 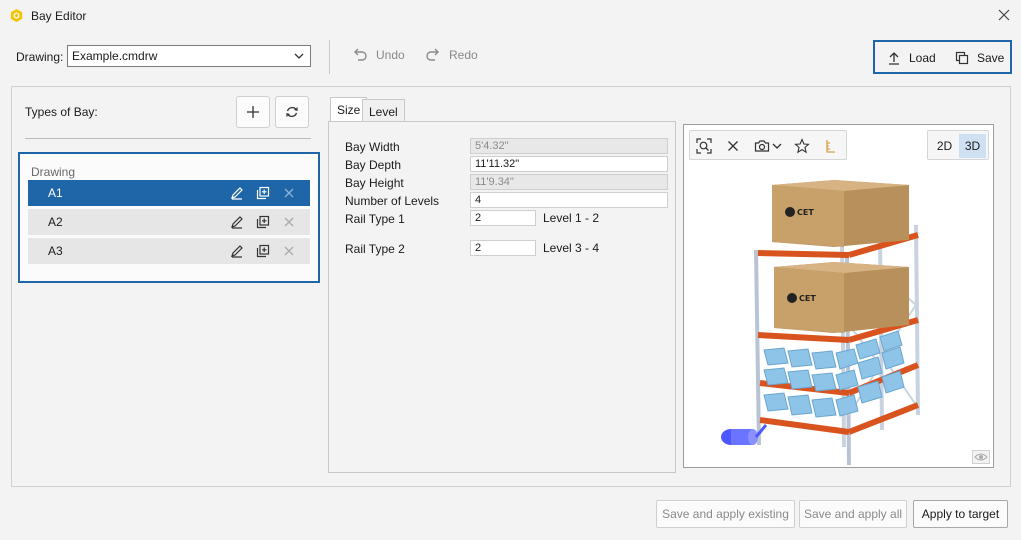 What do you see at coordinates (383, 110) in the screenshot?
I see `tab-level: Level` at bounding box center [383, 110].